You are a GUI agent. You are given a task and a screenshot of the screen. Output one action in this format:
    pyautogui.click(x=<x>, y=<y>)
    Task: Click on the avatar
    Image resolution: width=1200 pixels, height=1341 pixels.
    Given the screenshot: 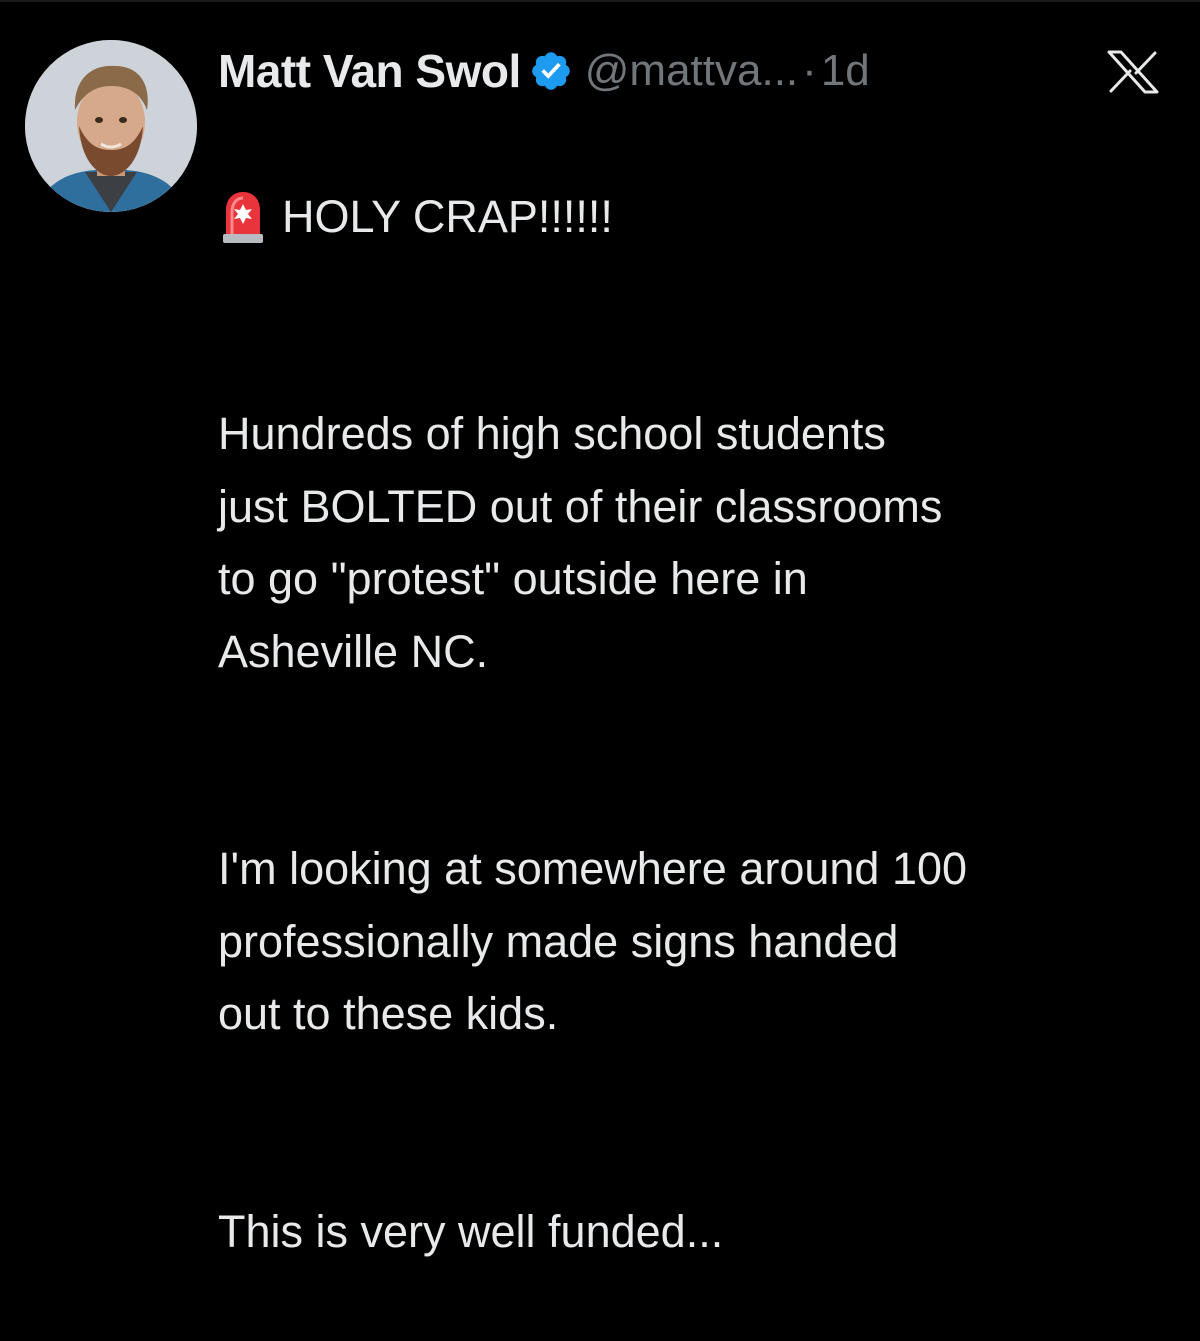 What is the action you would take?
    pyautogui.click(x=111, y=126)
    